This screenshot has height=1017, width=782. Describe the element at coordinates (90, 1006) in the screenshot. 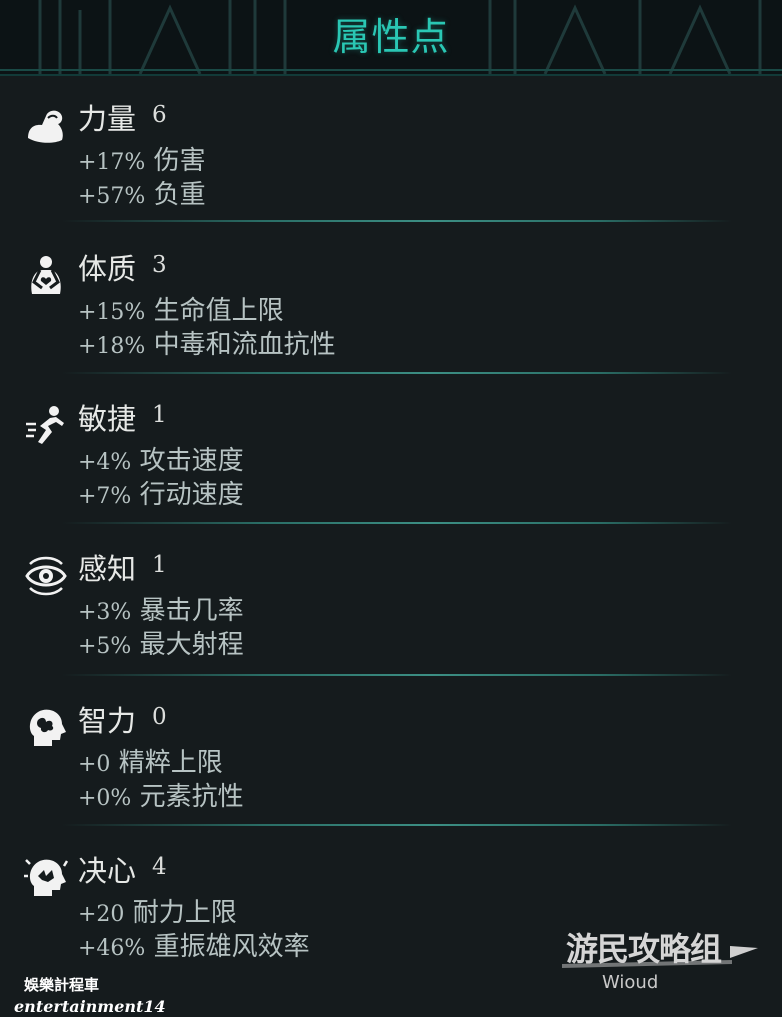

I see `credit-line-2: entertainment14` at that location.